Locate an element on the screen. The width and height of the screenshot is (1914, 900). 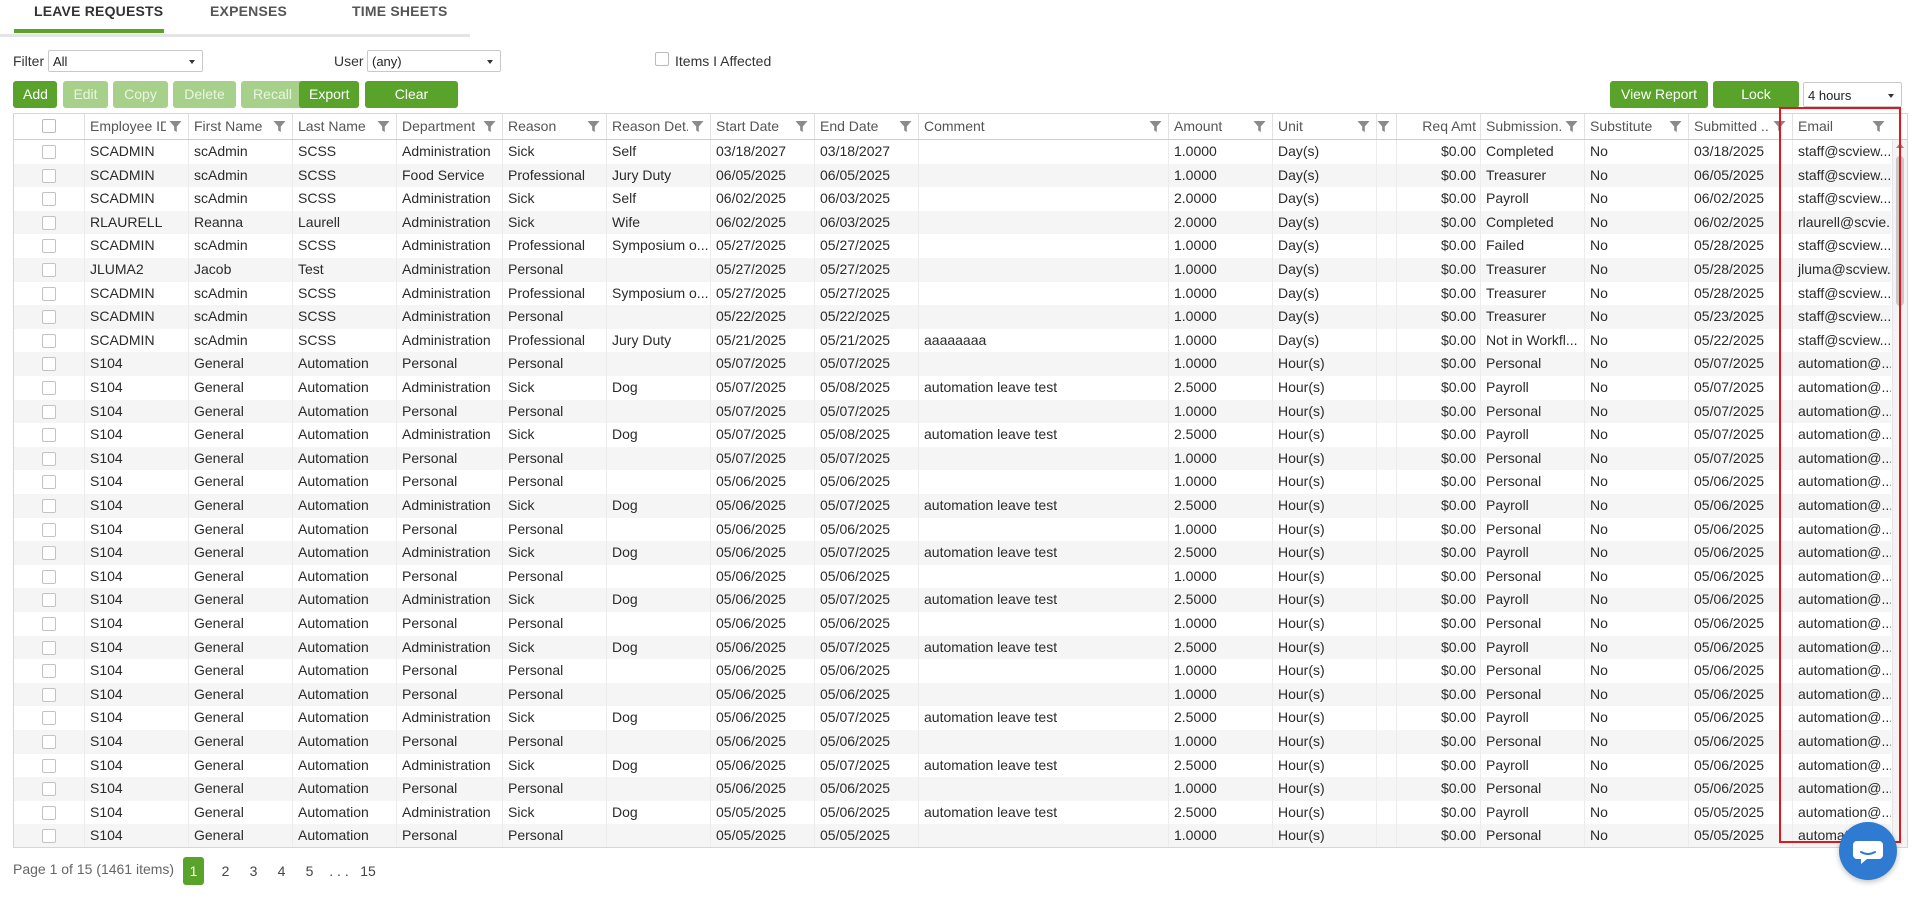
lock-usps-button: Lock USPS is located at coordinates (1756, 105).